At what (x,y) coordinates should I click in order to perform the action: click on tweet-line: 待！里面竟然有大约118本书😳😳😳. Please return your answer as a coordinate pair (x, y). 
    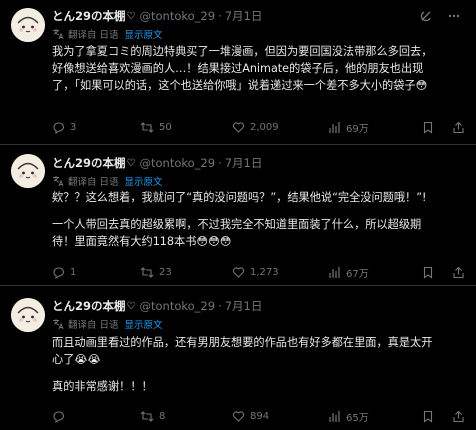
    Looking at the image, I should click on (142, 241).